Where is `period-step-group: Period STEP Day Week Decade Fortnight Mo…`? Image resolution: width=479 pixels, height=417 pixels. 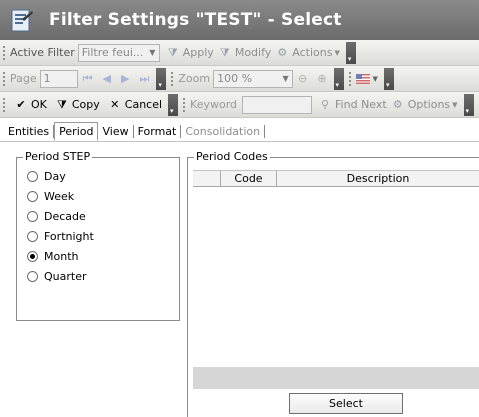
period-step-group: Period STEP Day Week Decade Fortnight Mo… is located at coordinates (98, 235).